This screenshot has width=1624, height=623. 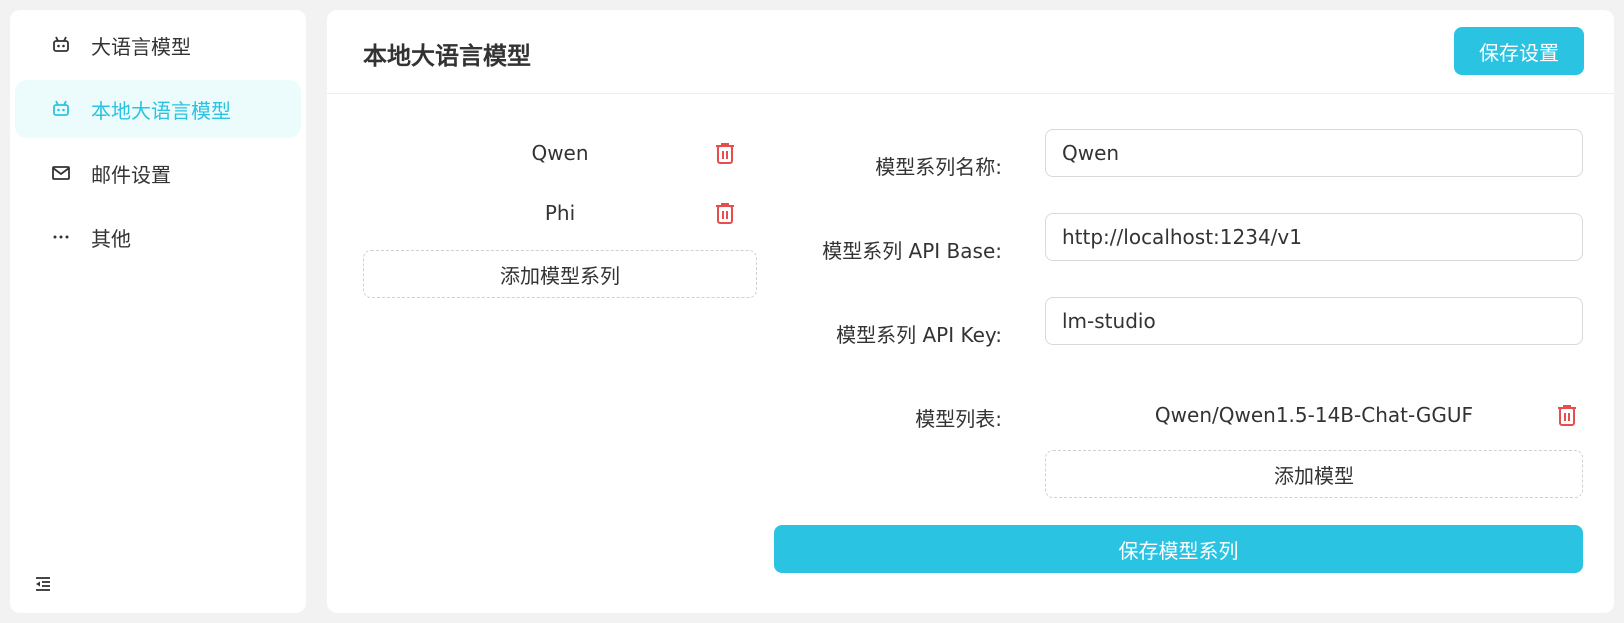 What do you see at coordinates (970, 52) in the screenshot?
I see `header: 本地大语言模型 保存设置` at bounding box center [970, 52].